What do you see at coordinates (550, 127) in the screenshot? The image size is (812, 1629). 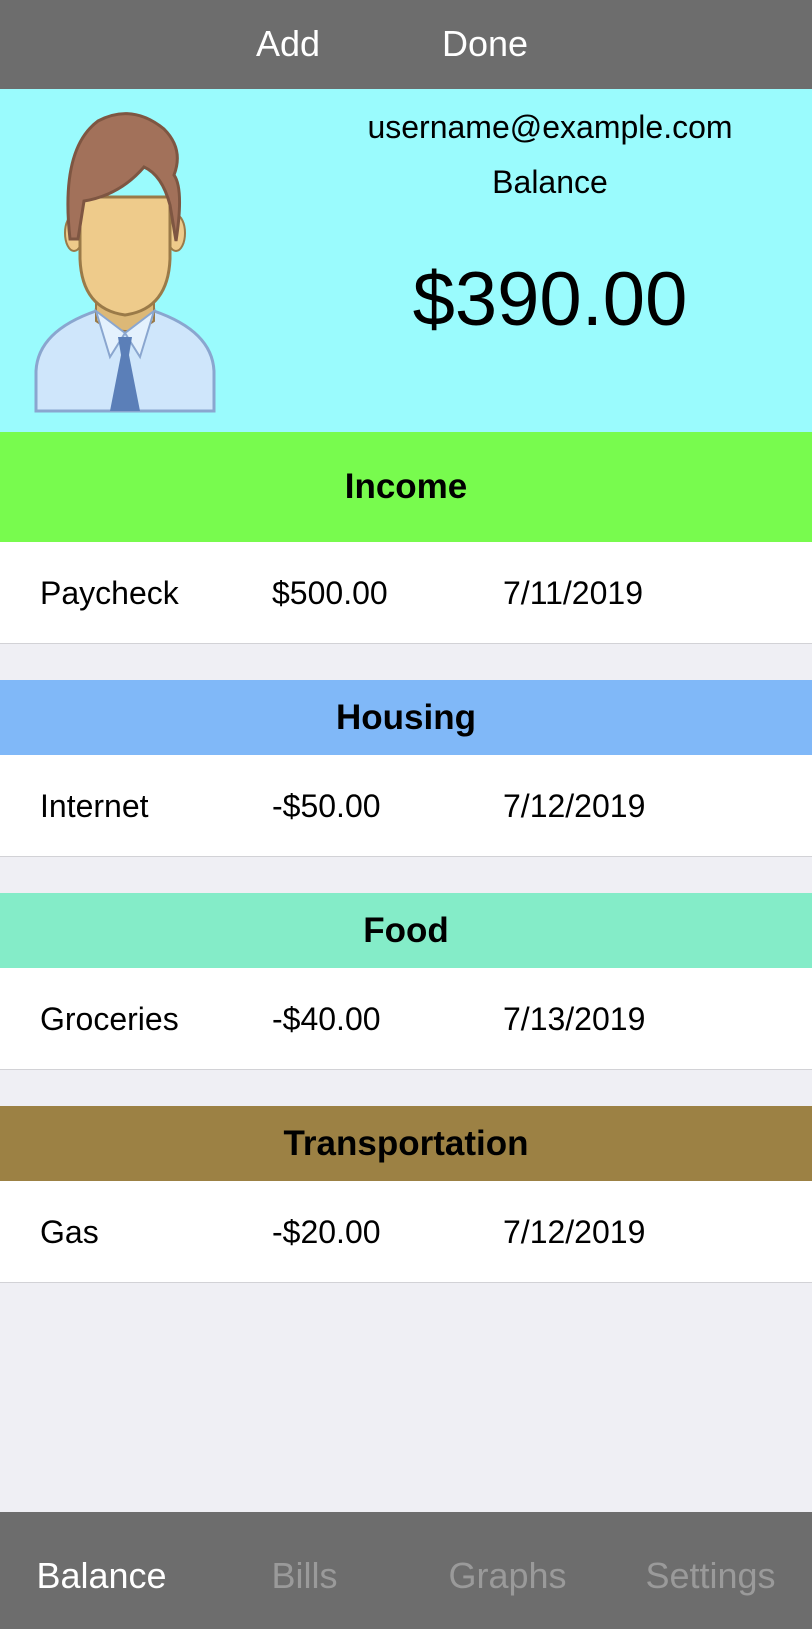 I see `user-email: username@example.com` at bounding box center [550, 127].